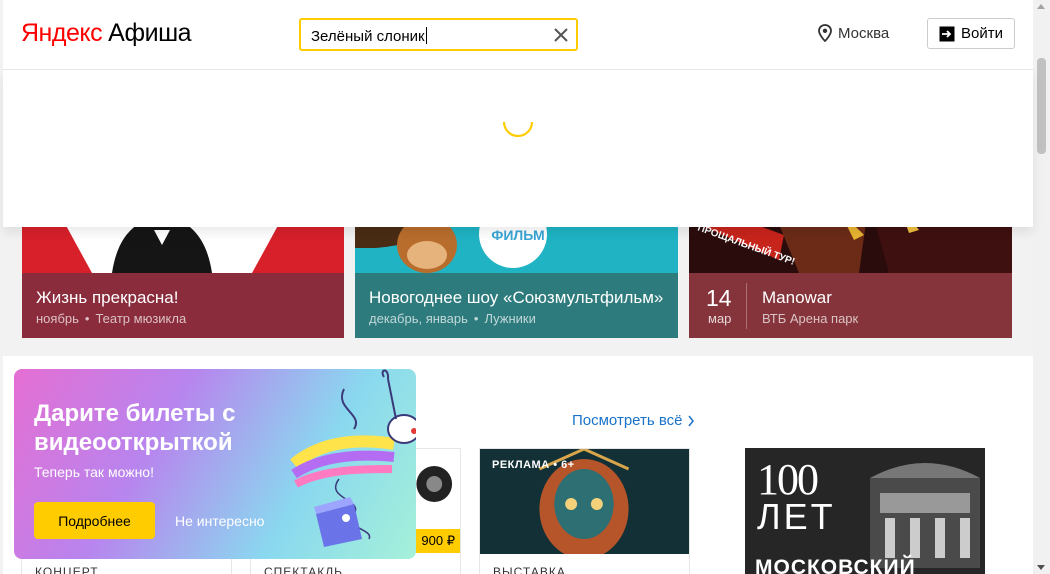  What do you see at coordinates (584, 511) in the screenshot?
I see `event-tile: РЕКЛАМА • 6+ ВЫСТАВКА` at bounding box center [584, 511].